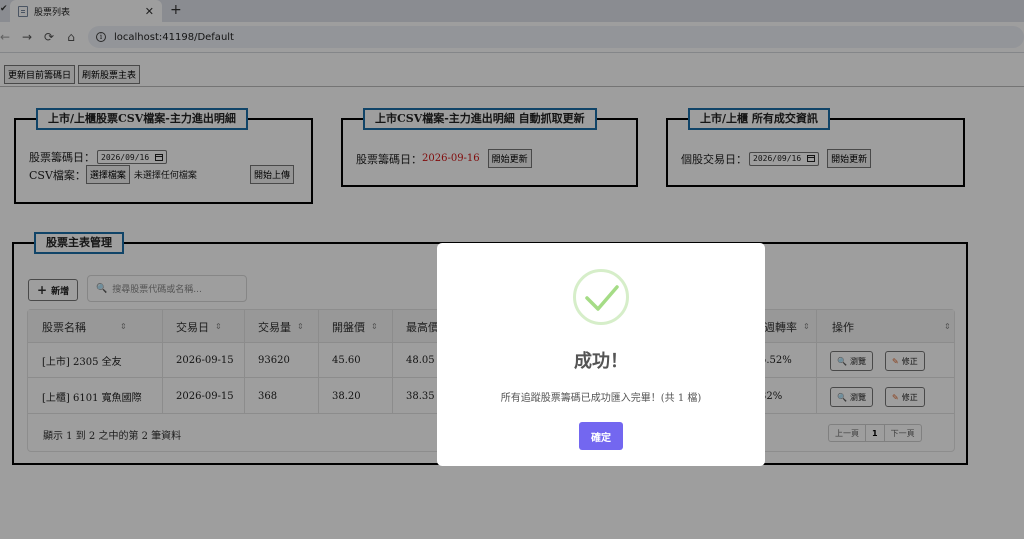 This screenshot has height=539, width=1024. Describe the element at coordinates (601, 398) in the screenshot. I see `dialog-message: 所有追蹤股票籌碼已成功匯入完畢！(共 1 檔)` at that location.